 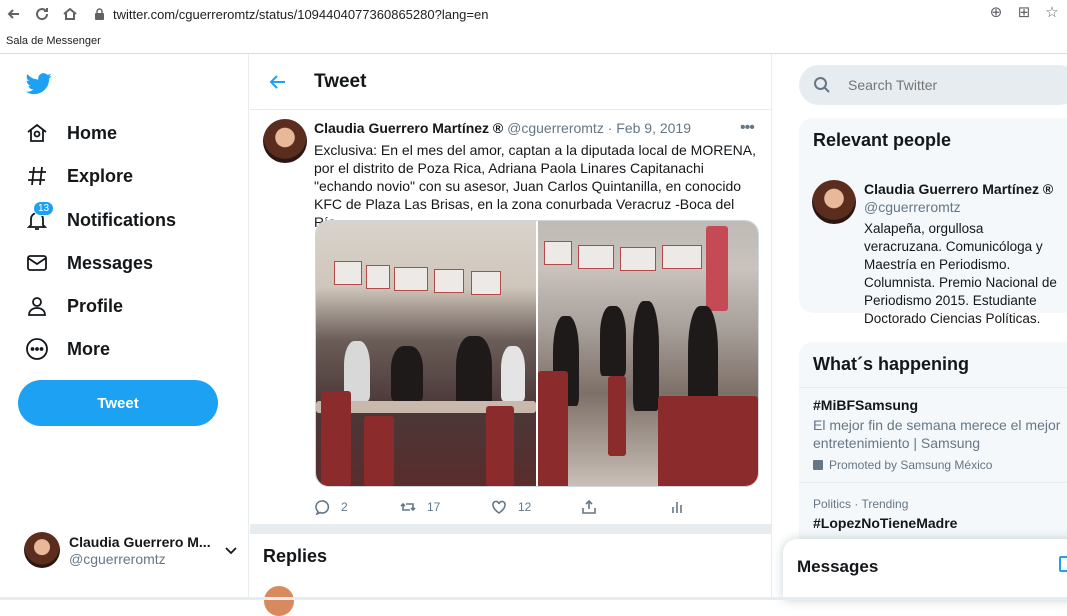 I want to click on reply-button: 2, so click(x=331, y=507).